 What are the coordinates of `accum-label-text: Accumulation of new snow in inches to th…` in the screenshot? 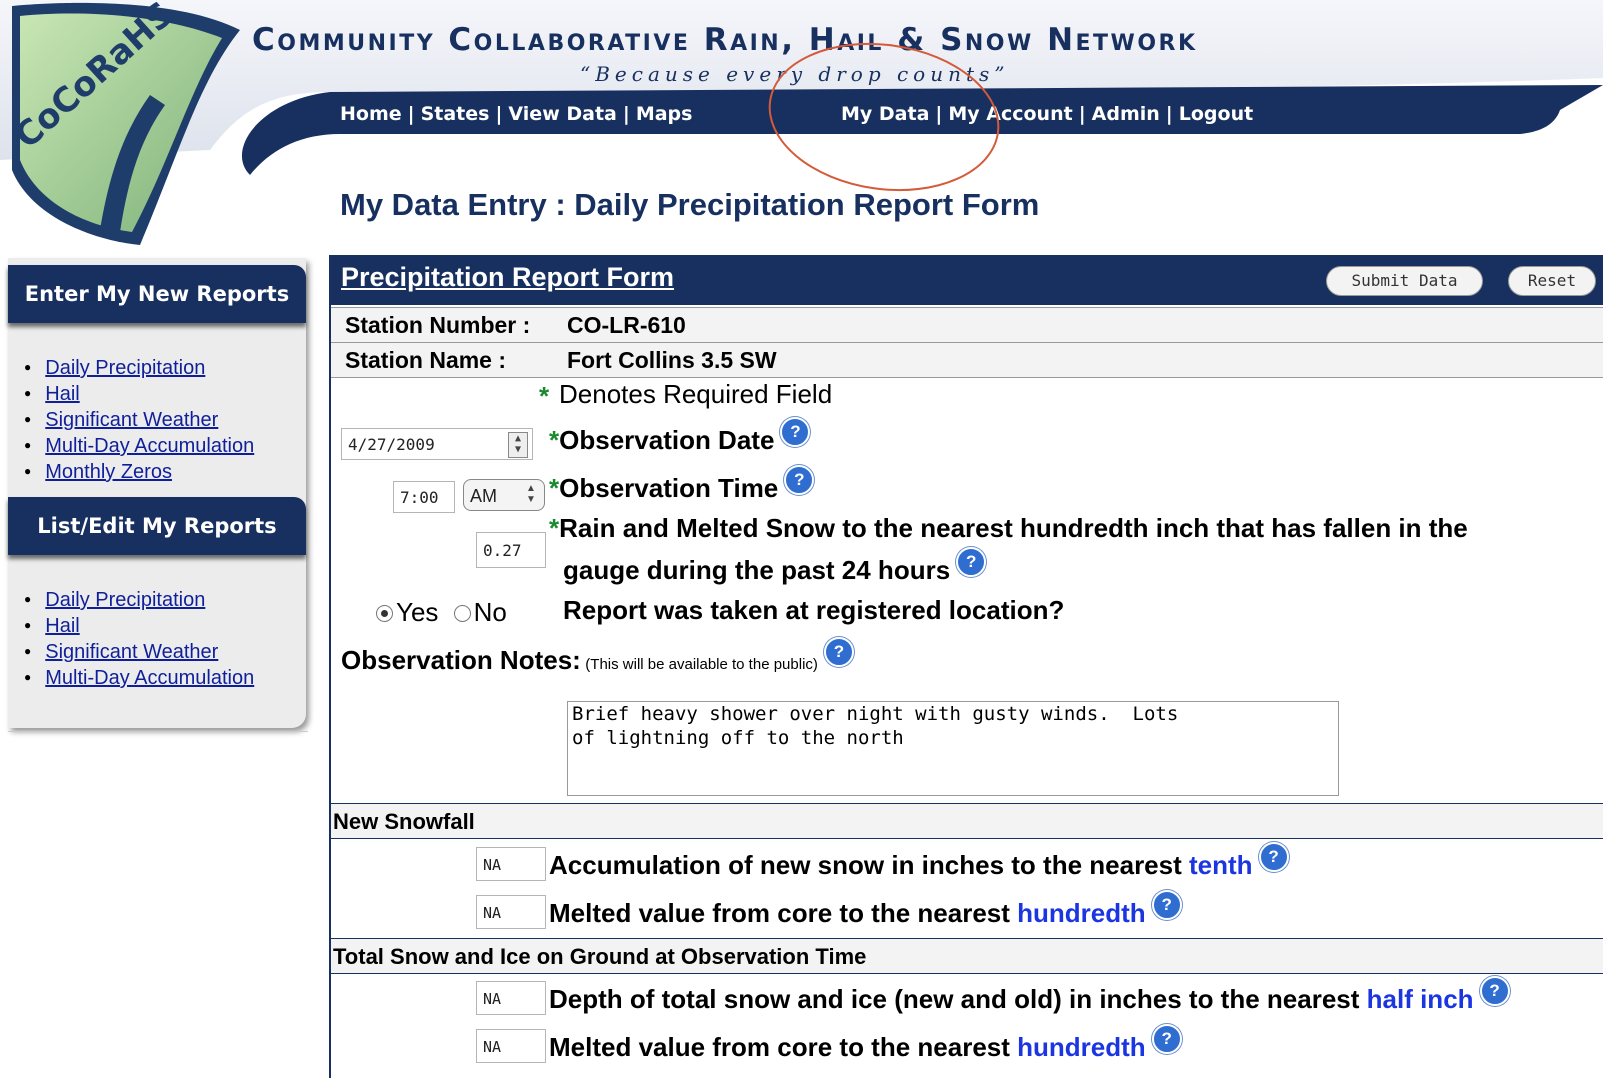 It's located at (865, 865).